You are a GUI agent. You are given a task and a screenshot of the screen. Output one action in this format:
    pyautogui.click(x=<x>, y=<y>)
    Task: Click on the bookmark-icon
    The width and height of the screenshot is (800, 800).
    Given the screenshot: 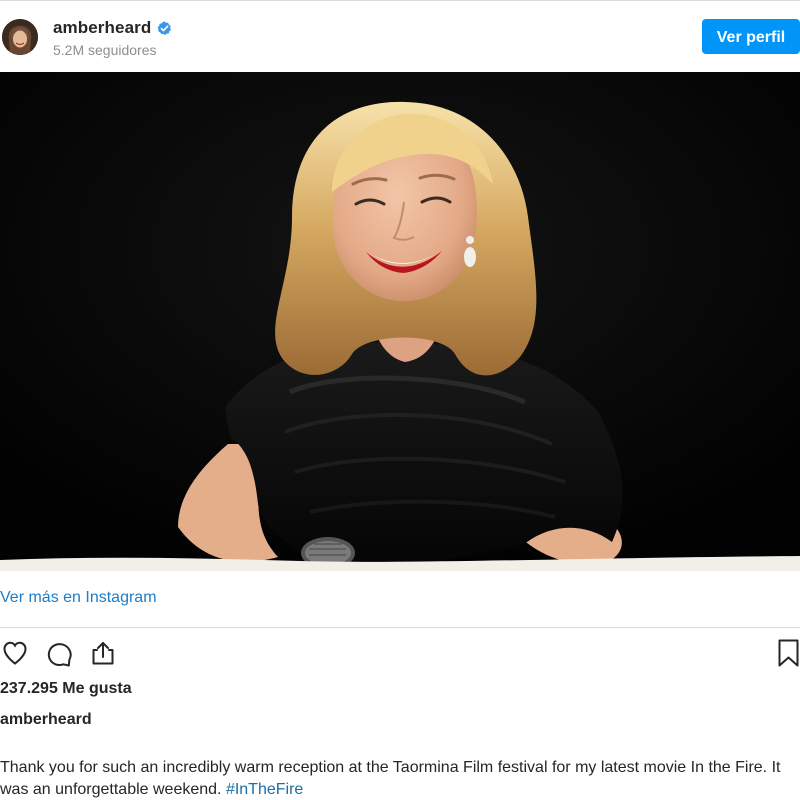 What is the action you would take?
    pyautogui.click(x=788, y=653)
    